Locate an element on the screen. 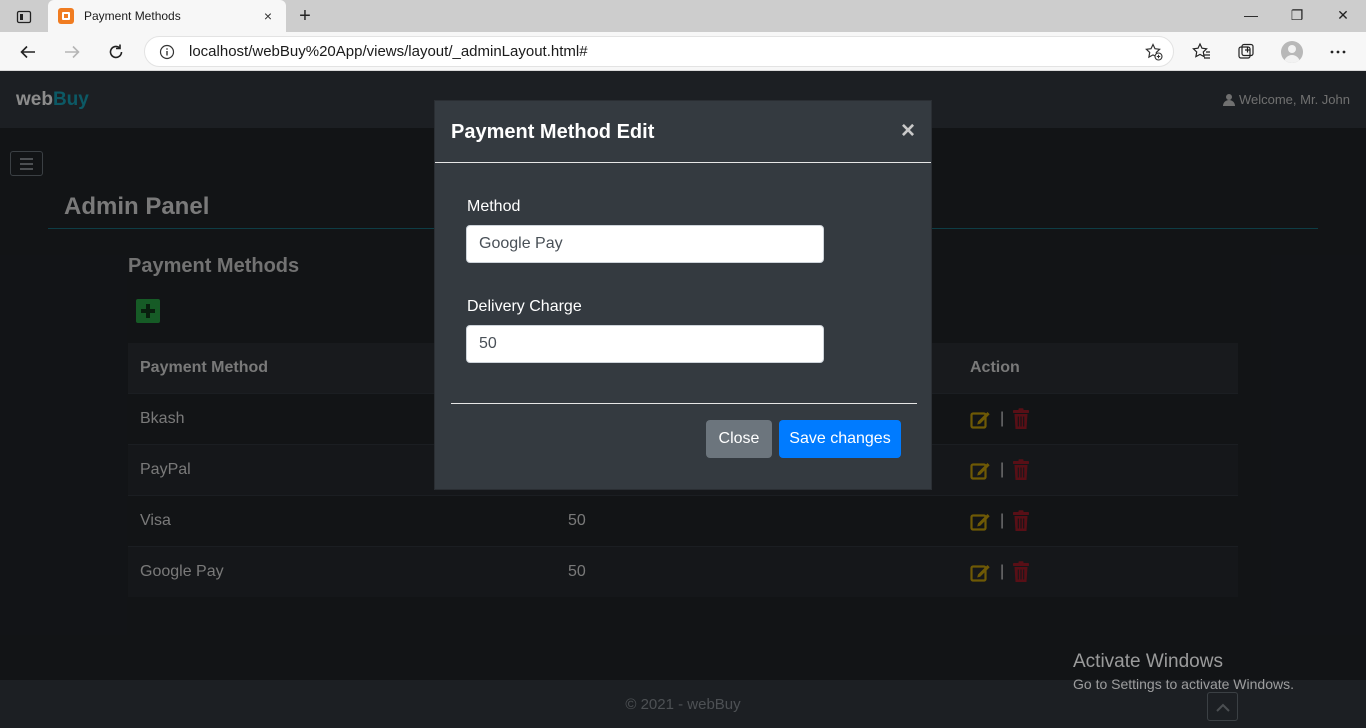  method-input is located at coordinates (645, 244).